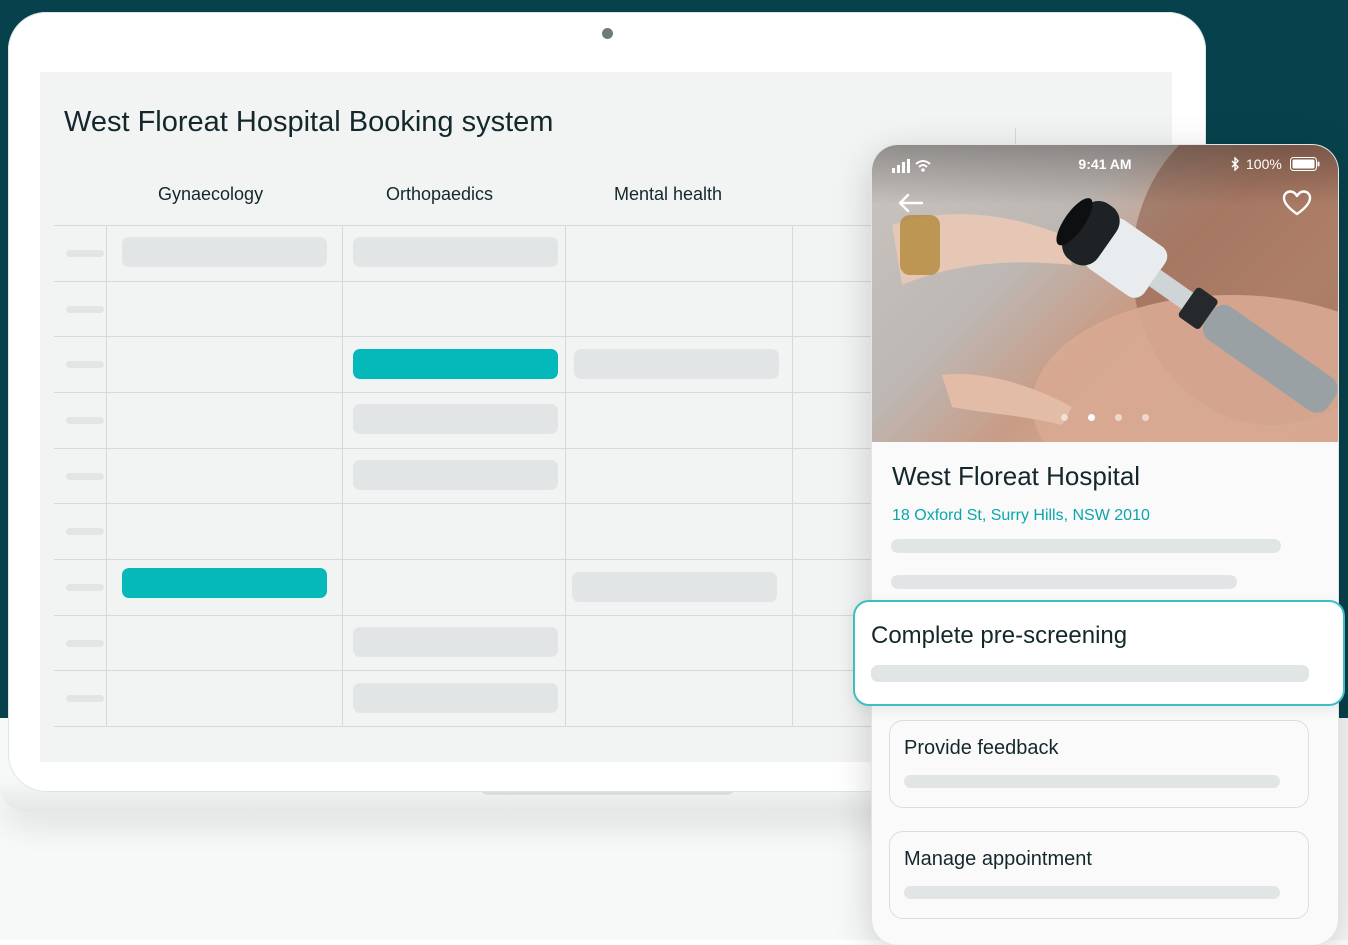  Describe the element at coordinates (668, 194) in the screenshot. I see `column-header-mental-health: Mental health` at that location.